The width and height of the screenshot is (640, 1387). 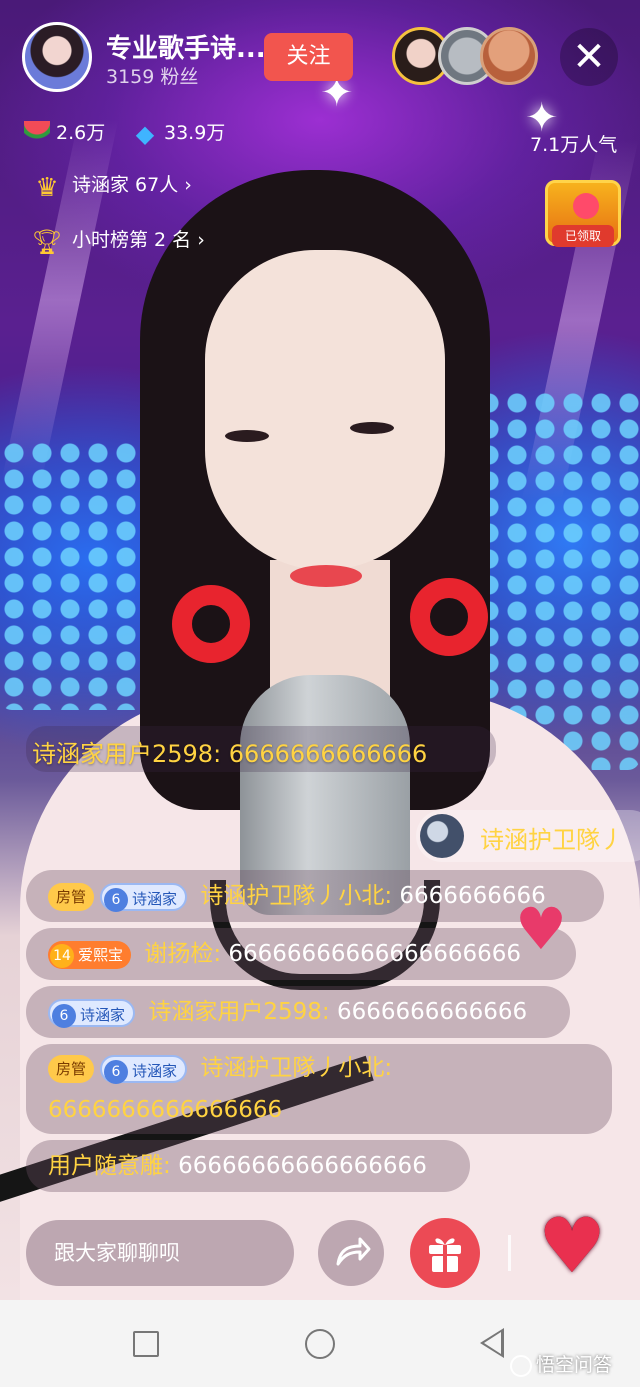 What do you see at coordinates (101, 954) in the screenshot?
I see `love-name: 爱熙宝` at bounding box center [101, 954].